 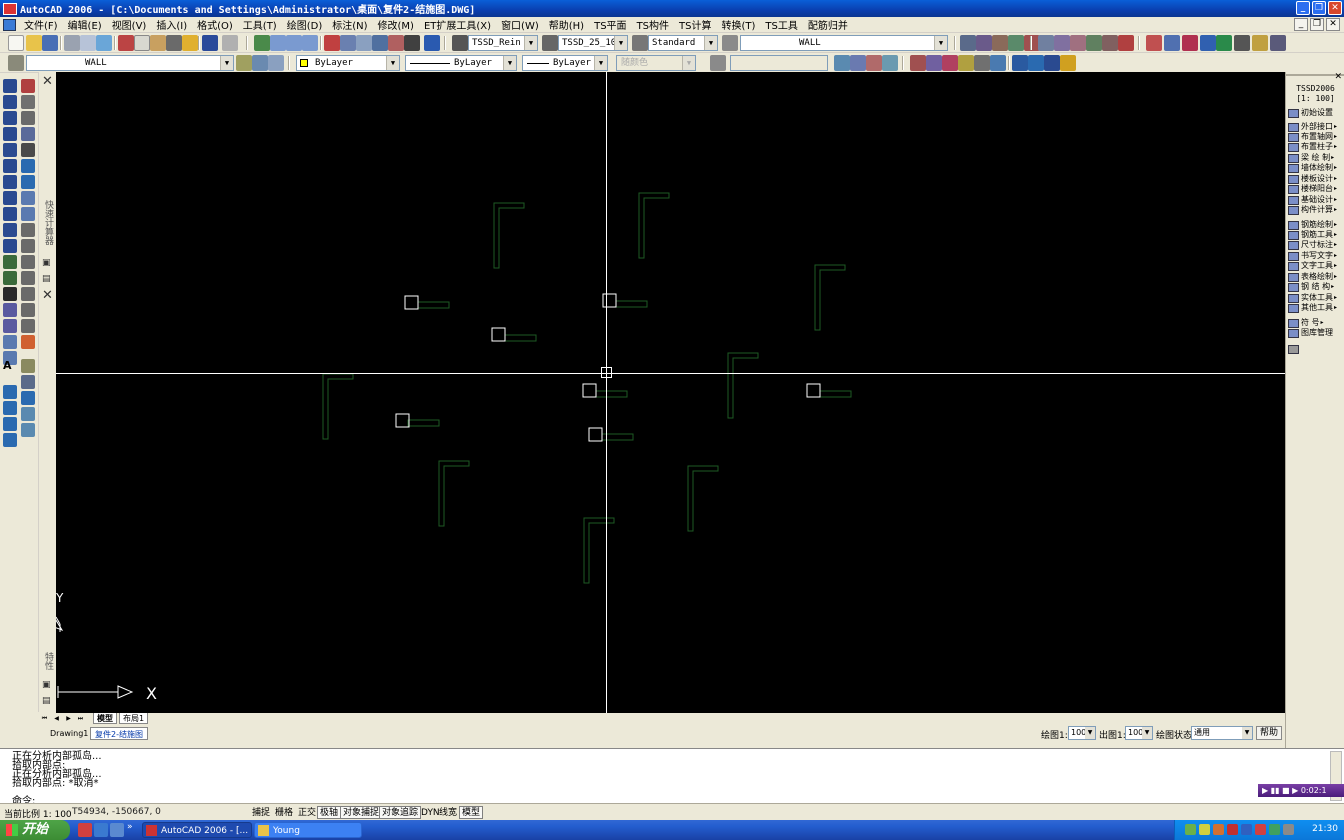 What do you see at coordinates (364, 43) in the screenshot?
I see `tool-palettes-icon` at bounding box center [364, 43].